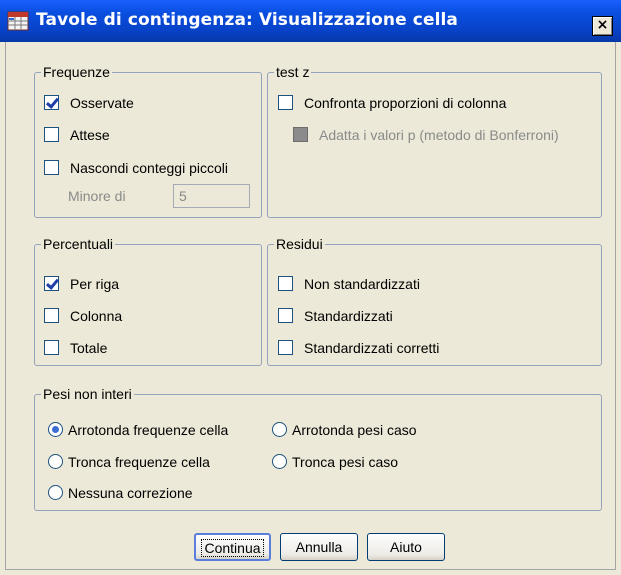 The width and height of the screenshot is (621, 575). What do you see at coordinates (96, 316) in the screenshot?
I see `colonna-label: Colonna` at bounding box center [96, 316].